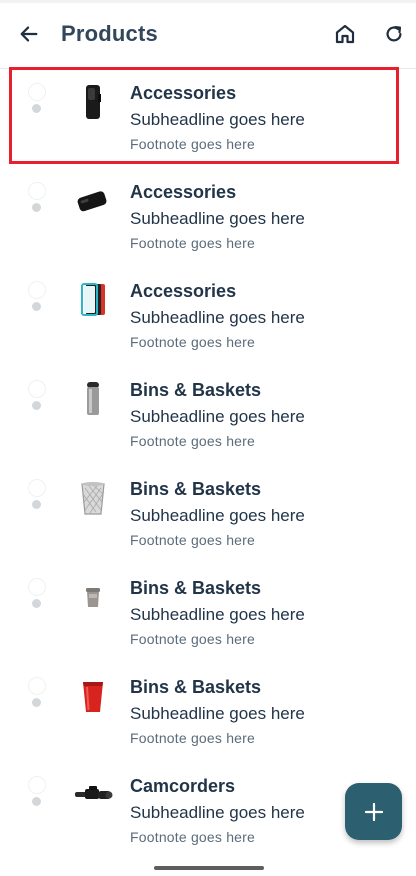 Image resolution: width=416 pixels, height=876 pixels. Describe the element at coordinates (109, 33) in the screenshot. I see `page-title: Products` at that location.